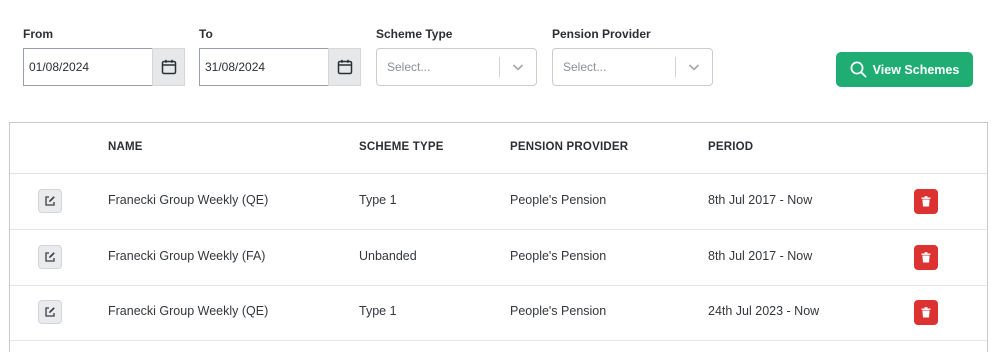 This screenshot has height=352, width=1003. What do you see at coordinates (206, 34) in the screenshot?
I see `to-label: To` at bounding box center [206, 34].